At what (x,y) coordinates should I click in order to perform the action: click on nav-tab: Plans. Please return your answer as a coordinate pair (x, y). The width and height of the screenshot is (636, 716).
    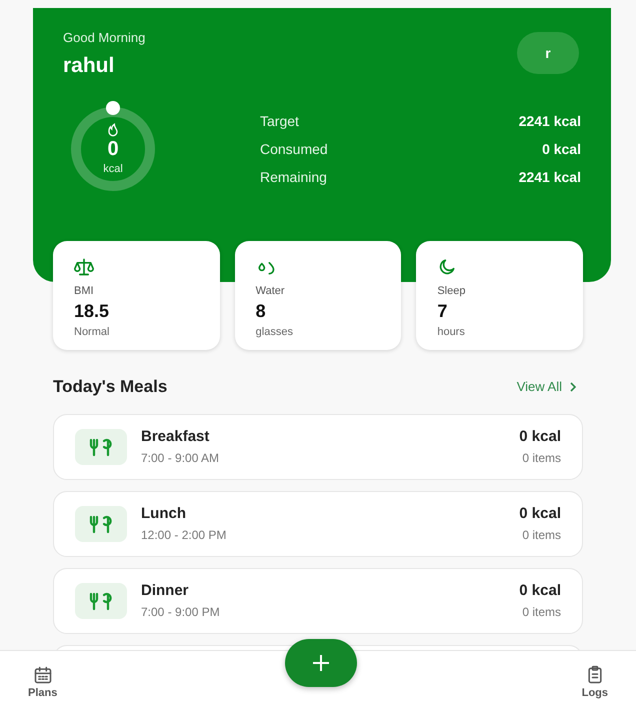
    Looking at the image, I should click on (43, 683).